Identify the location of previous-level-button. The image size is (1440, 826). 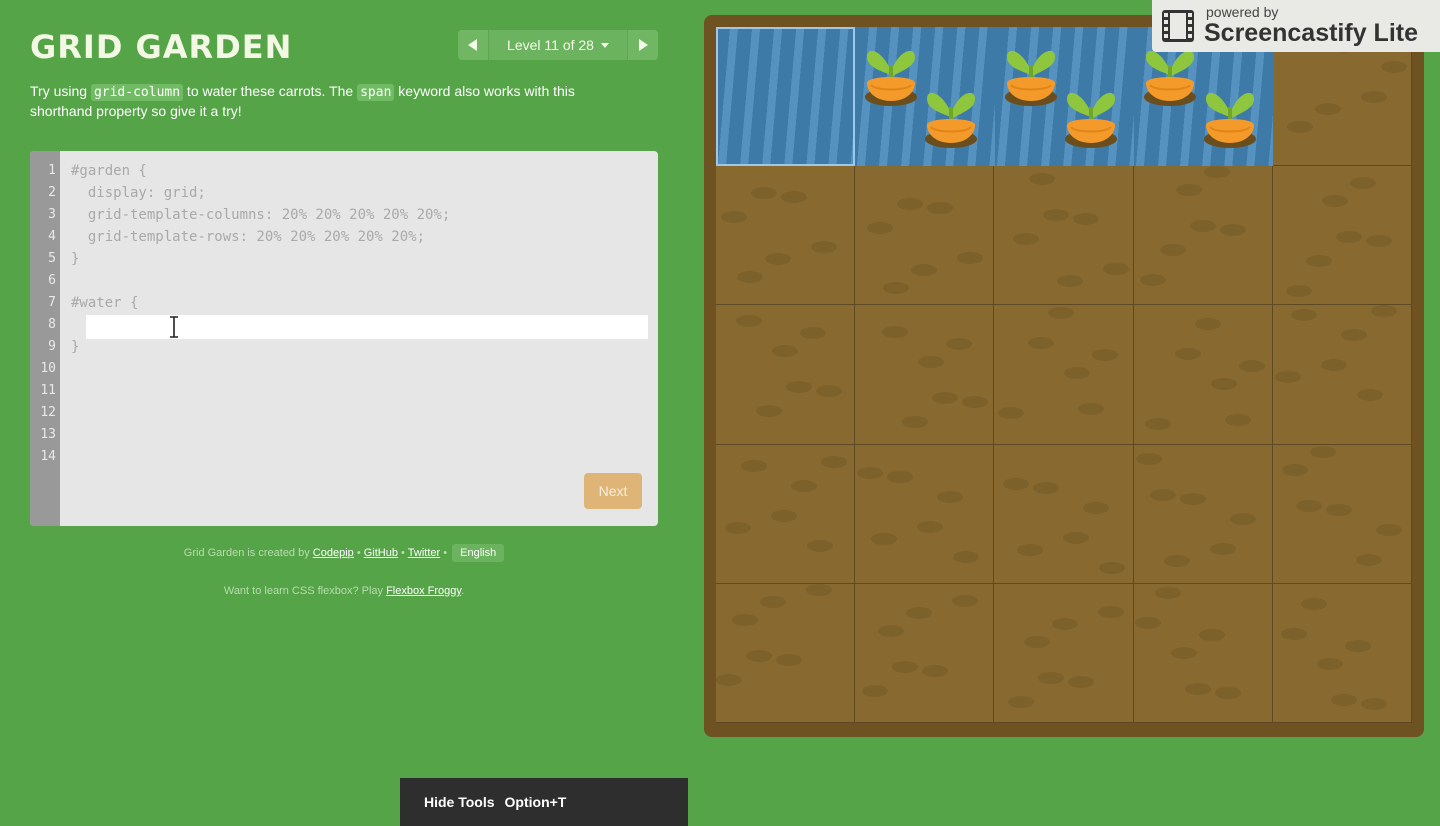
(473, 45).